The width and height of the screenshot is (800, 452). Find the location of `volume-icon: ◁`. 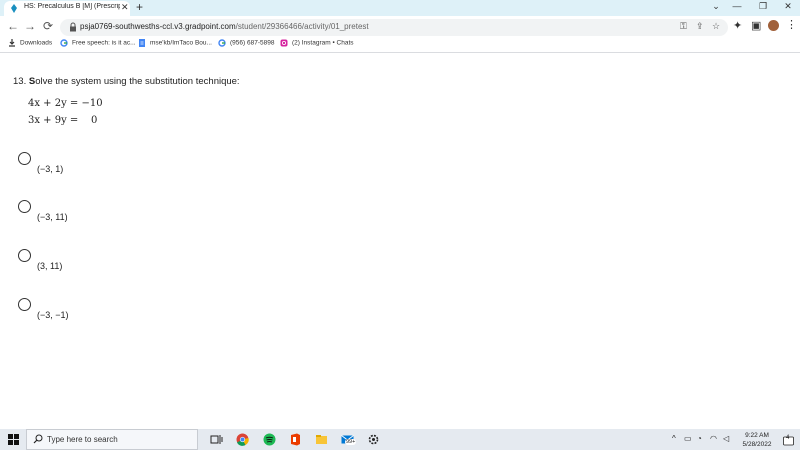

volume-icon: ◁ is located at coordinates (726, 438).